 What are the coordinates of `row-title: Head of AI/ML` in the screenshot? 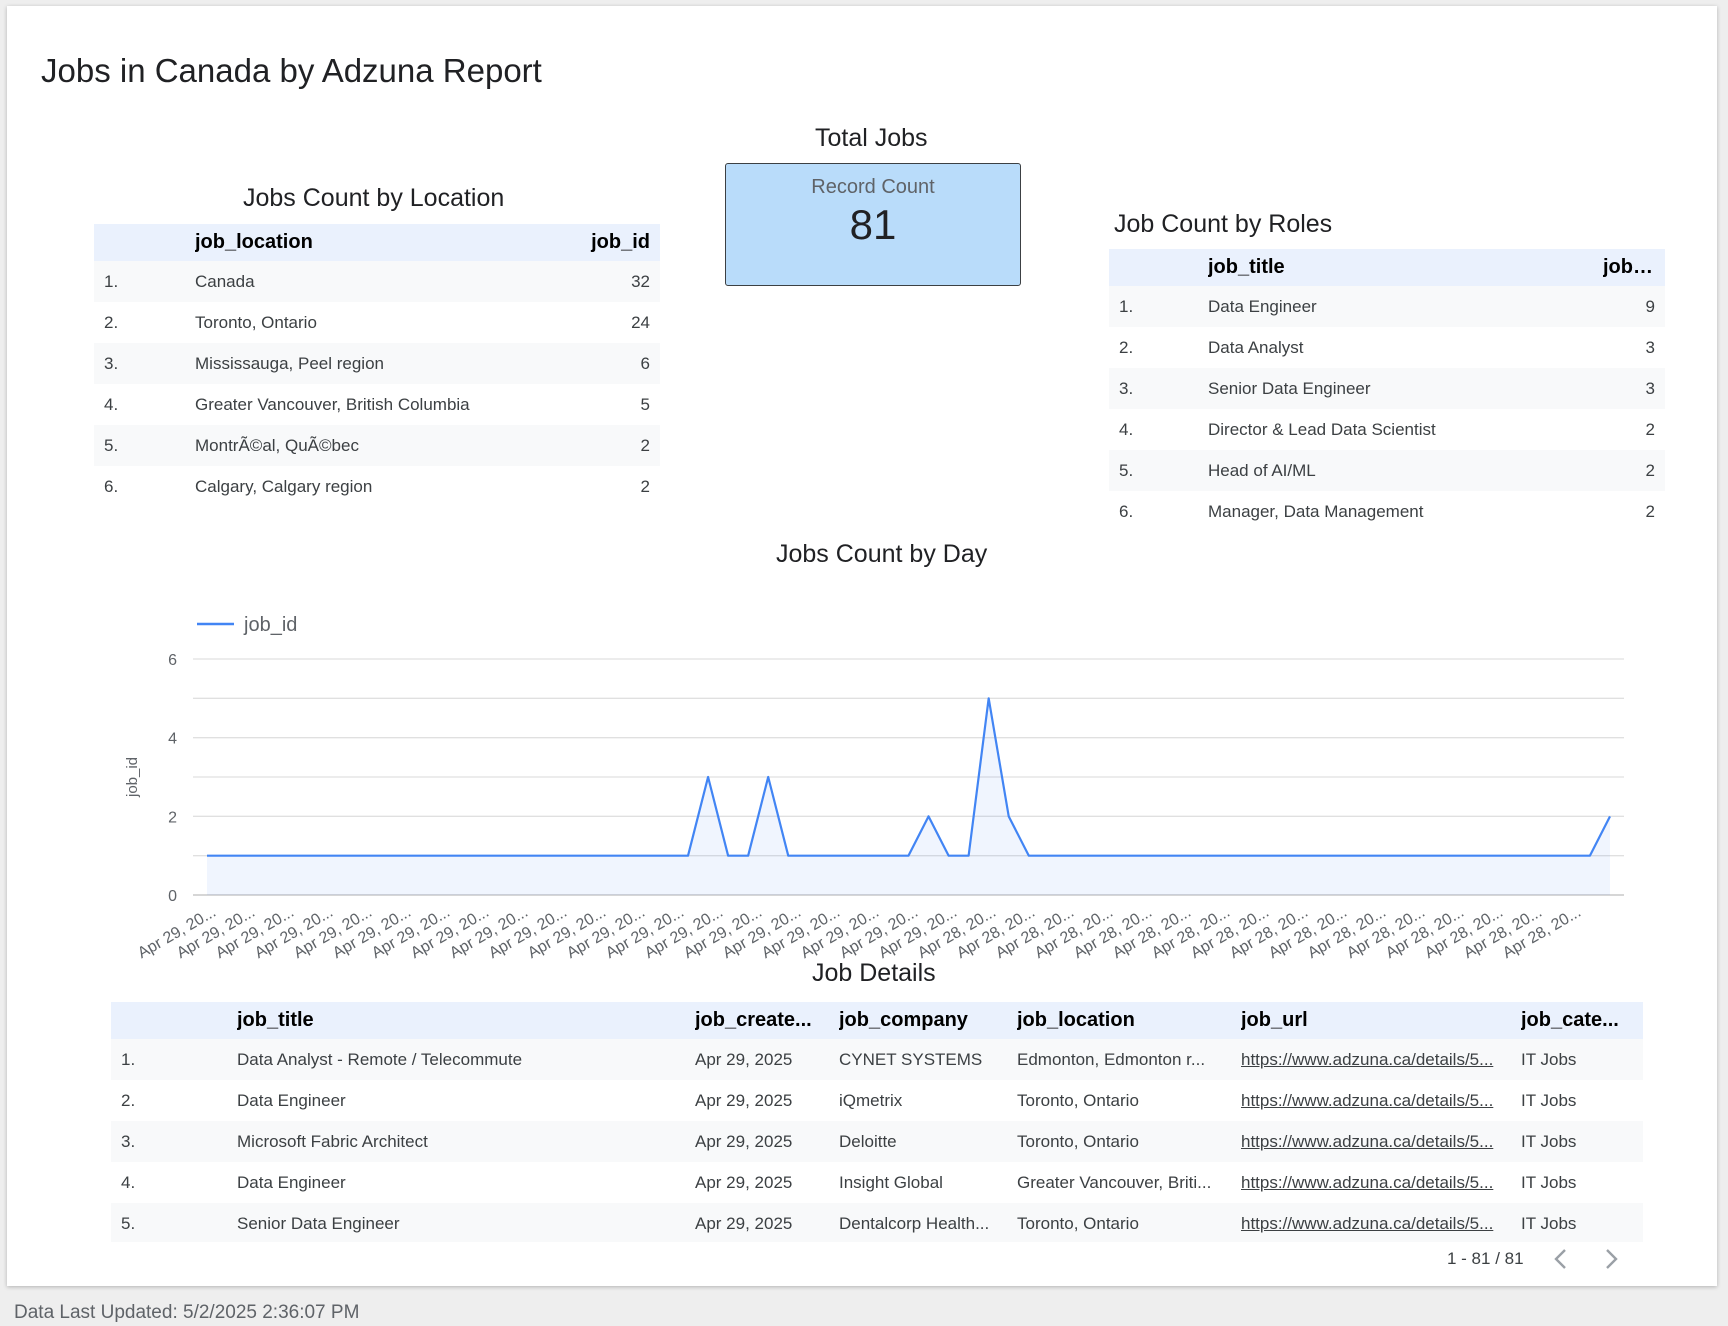 It's located at (1262, 470).